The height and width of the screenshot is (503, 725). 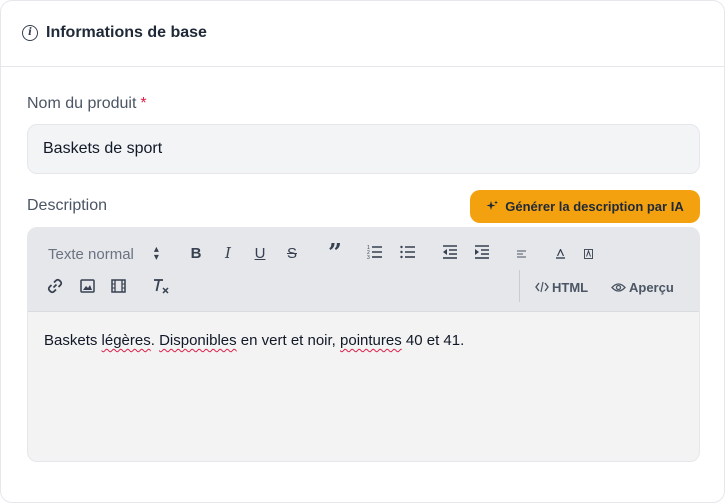 What do you see at coordinates (560, 254) in the screenshot?
I see `font-color-icon` at bounding box center [560, 254].